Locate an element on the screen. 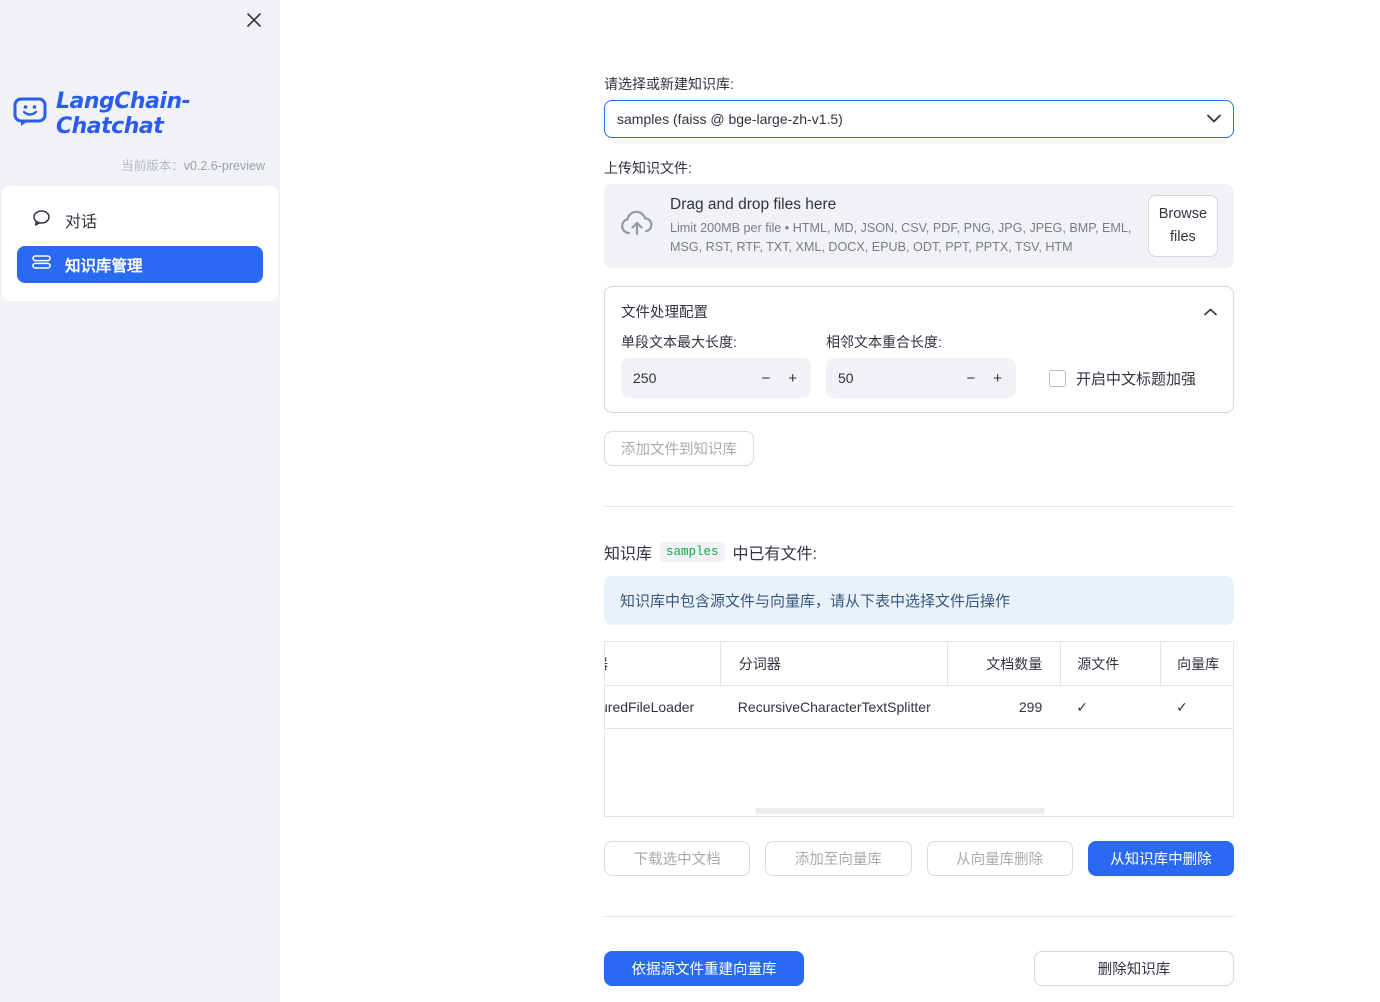  chat-bubble-icon is located at coordinates (41, 220).